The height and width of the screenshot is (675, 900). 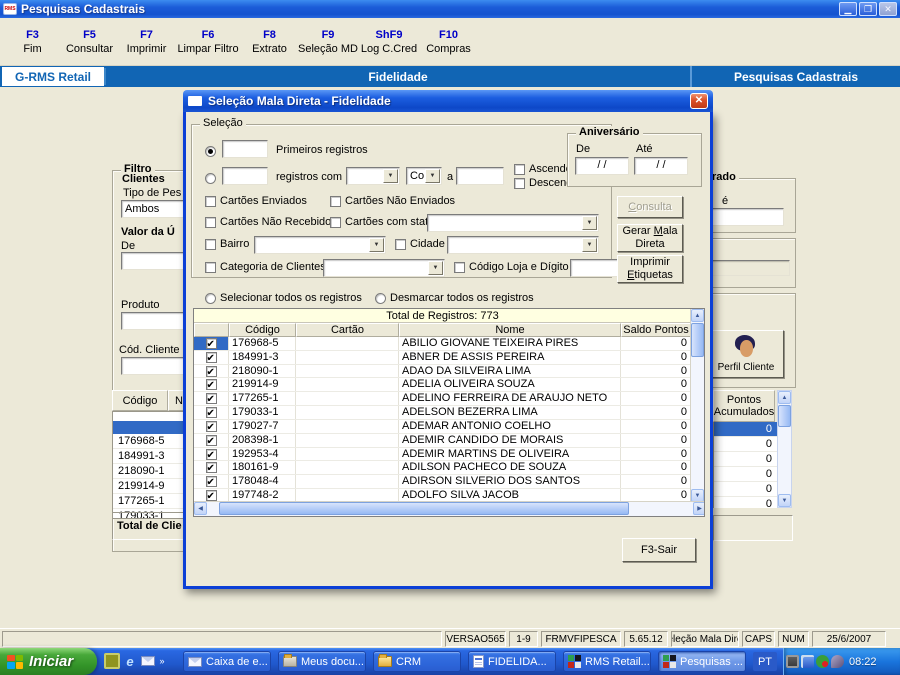 What do you see at coordinates (162, 661) in the screenshot?
I see `quicklaunch-overflow-icon: »` at bounding box center [162, 661].